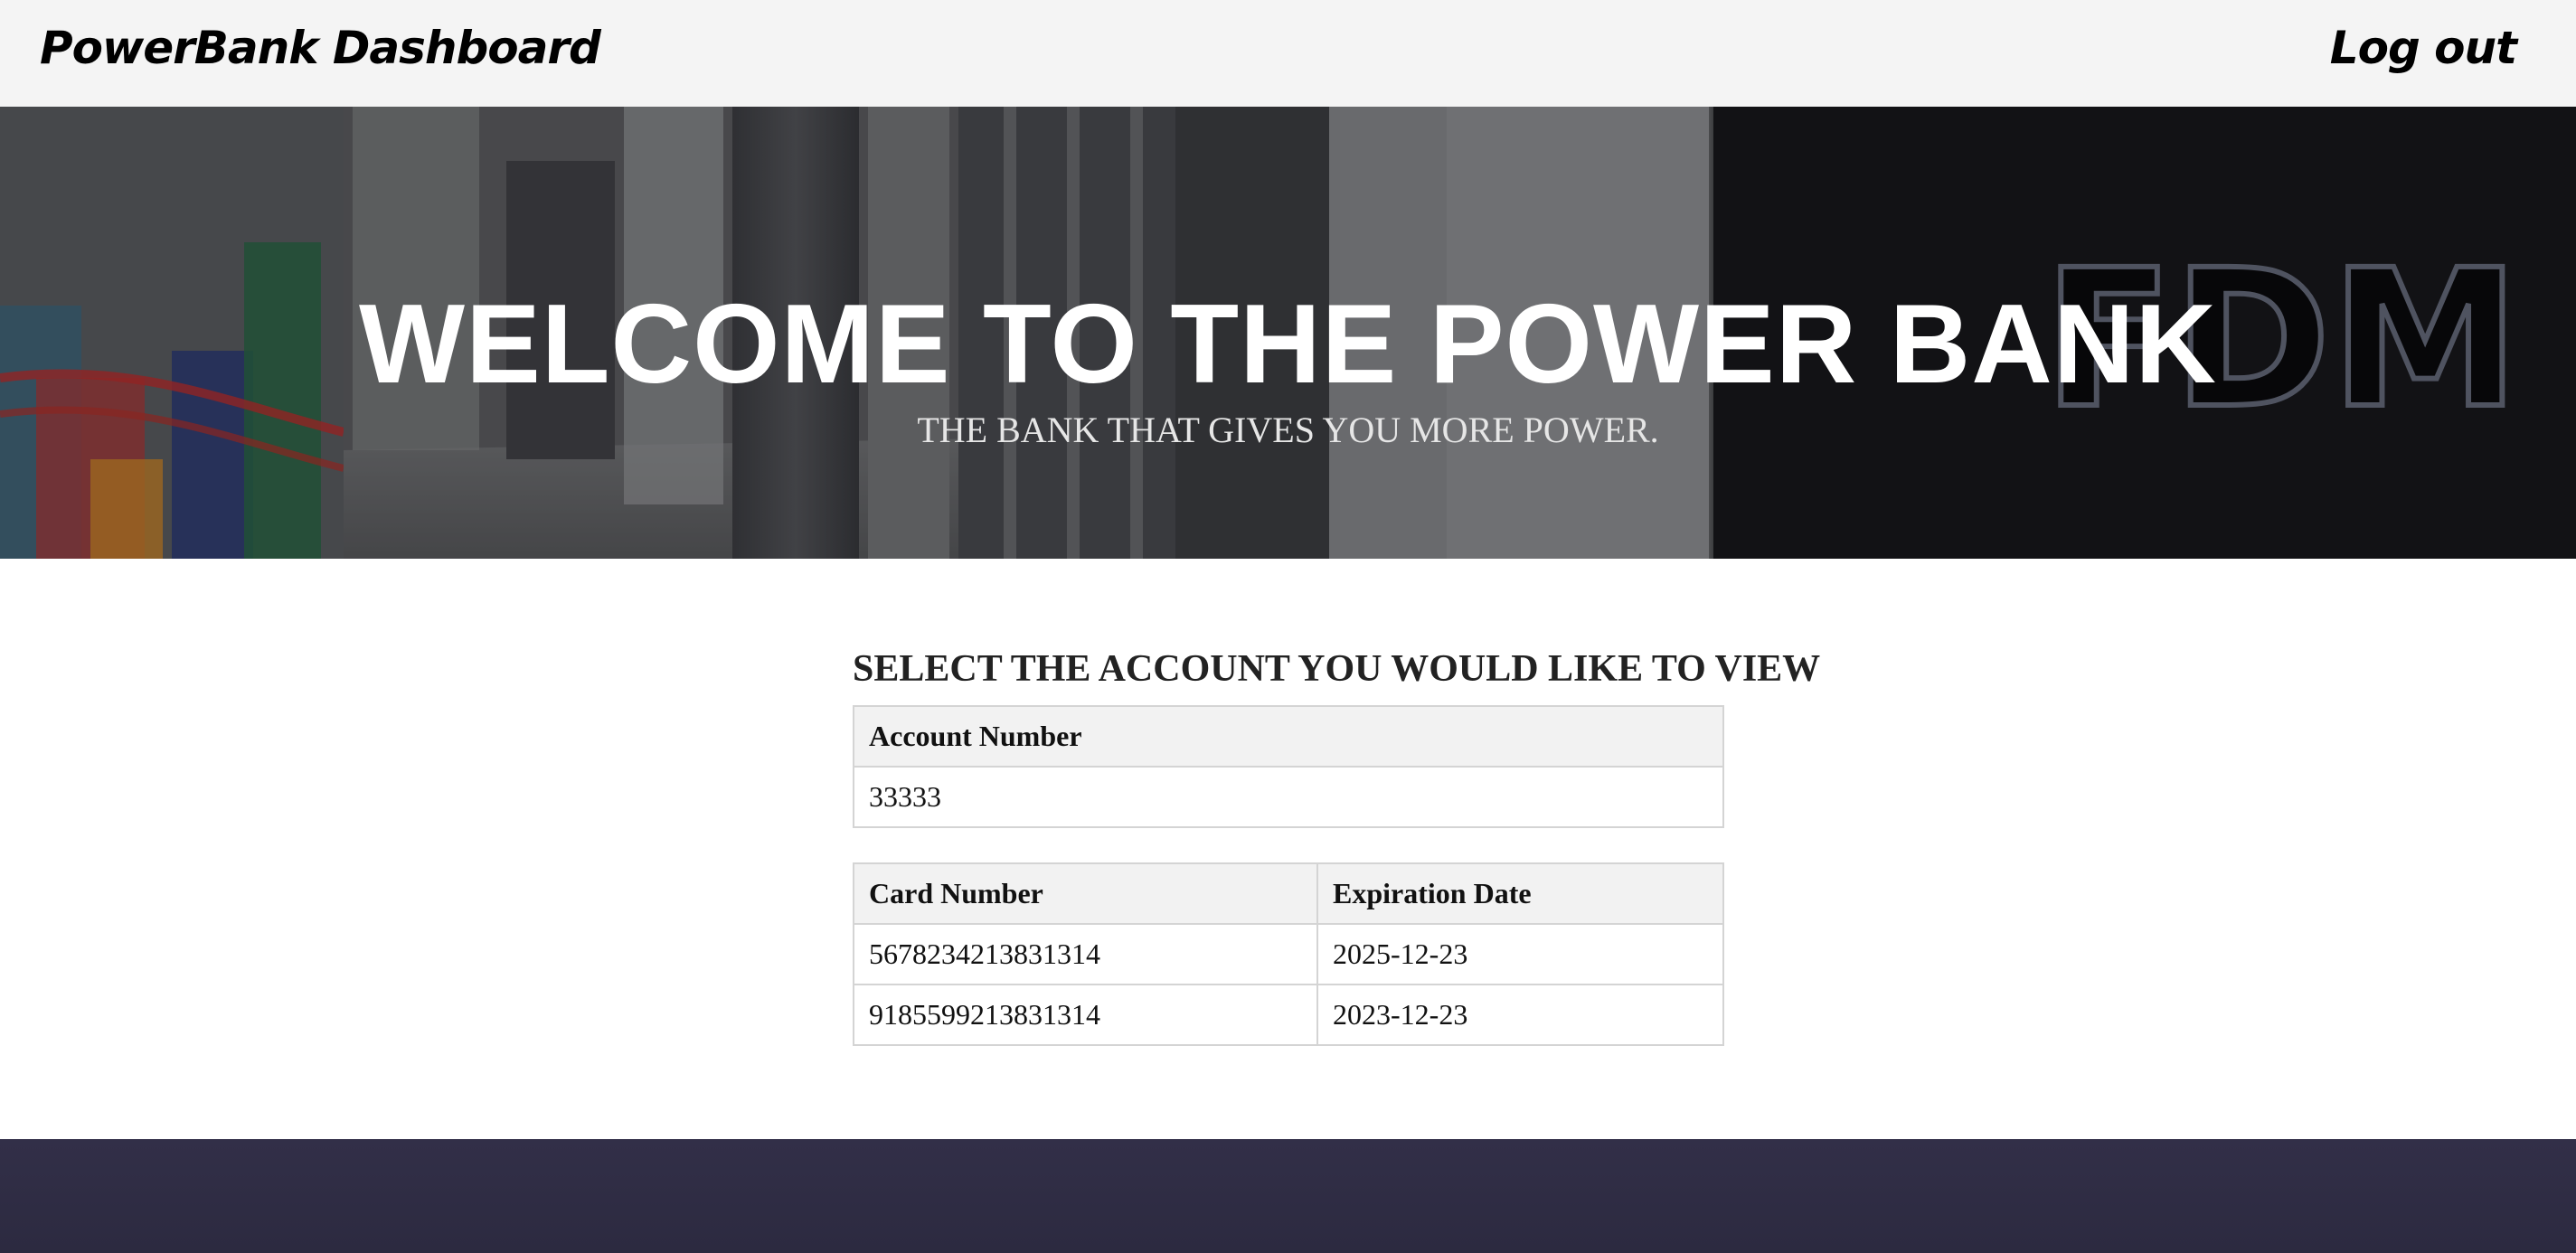  What do you see at coordinates (1085, 1015) in the screenshot?
I see `card-number-cell: 9185599213831314` at bounding box center [1085, 1015].